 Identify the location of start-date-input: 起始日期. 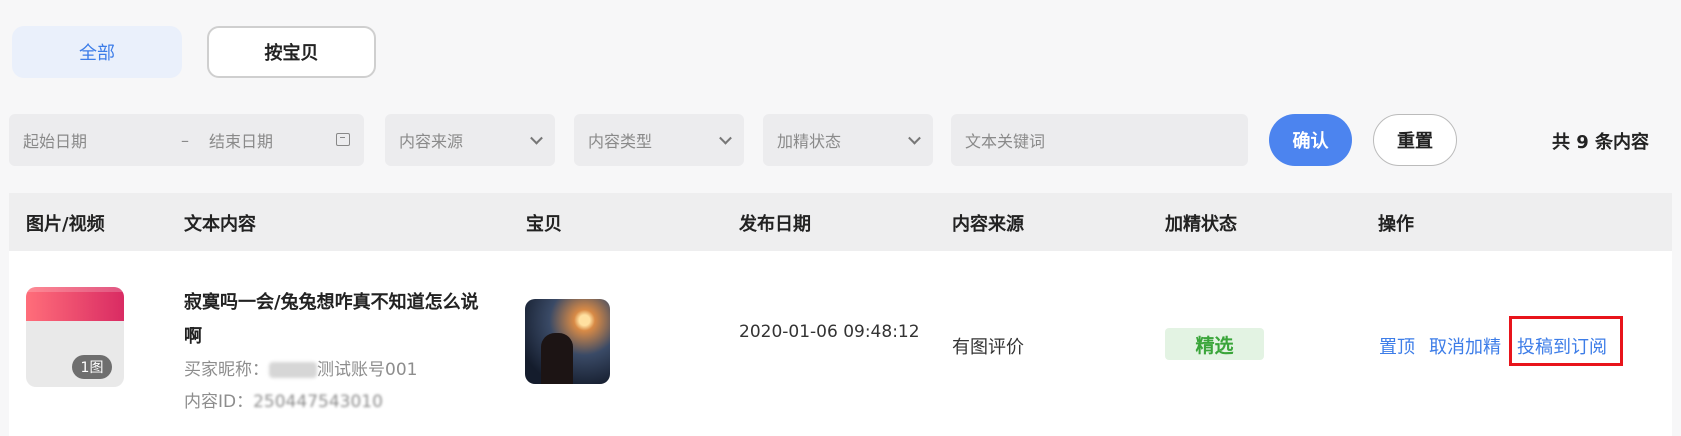
(55, 140).